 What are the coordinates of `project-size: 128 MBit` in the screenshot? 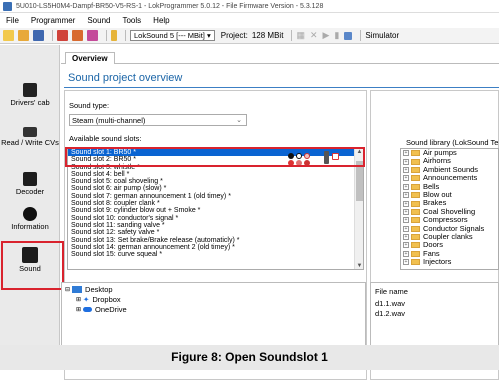 It's located at (267, 35).